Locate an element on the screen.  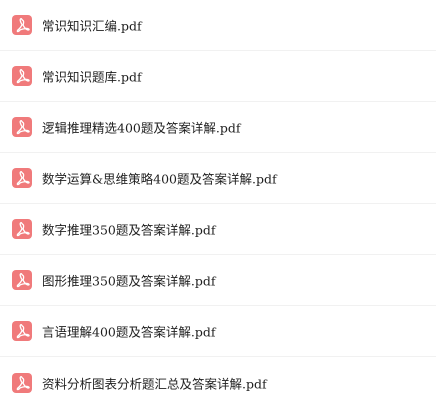
file-item: 常识知识汇编.pdf is located at coordinates (218, 25).